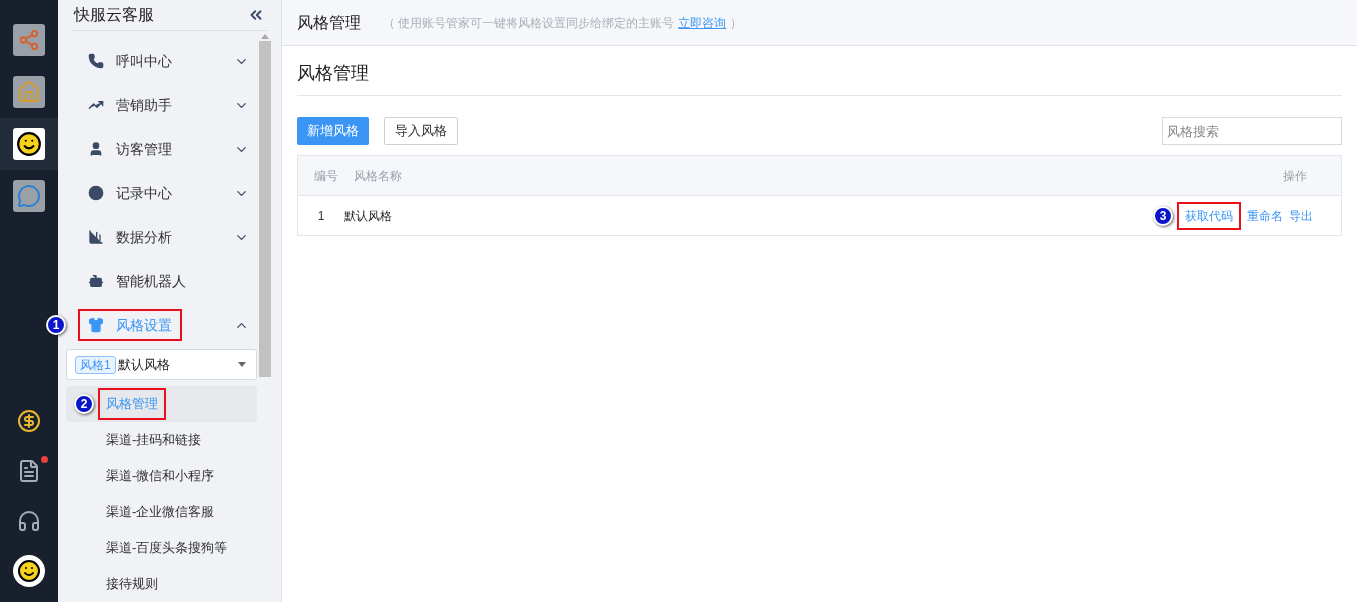  What do you see at coordinates (378, 176) in the screenshot?
I see `column-header: 风格名称` at bounding box center [378, 176].